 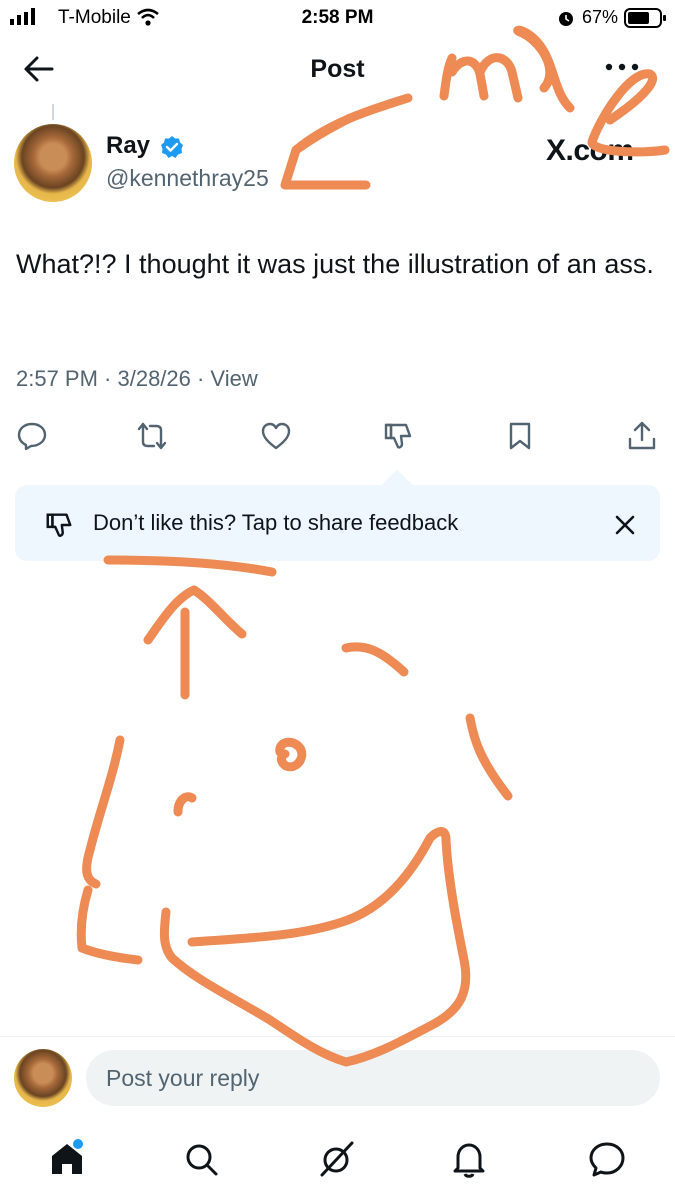 I want to click on author-name: Ray, so click(x=128, y=146).